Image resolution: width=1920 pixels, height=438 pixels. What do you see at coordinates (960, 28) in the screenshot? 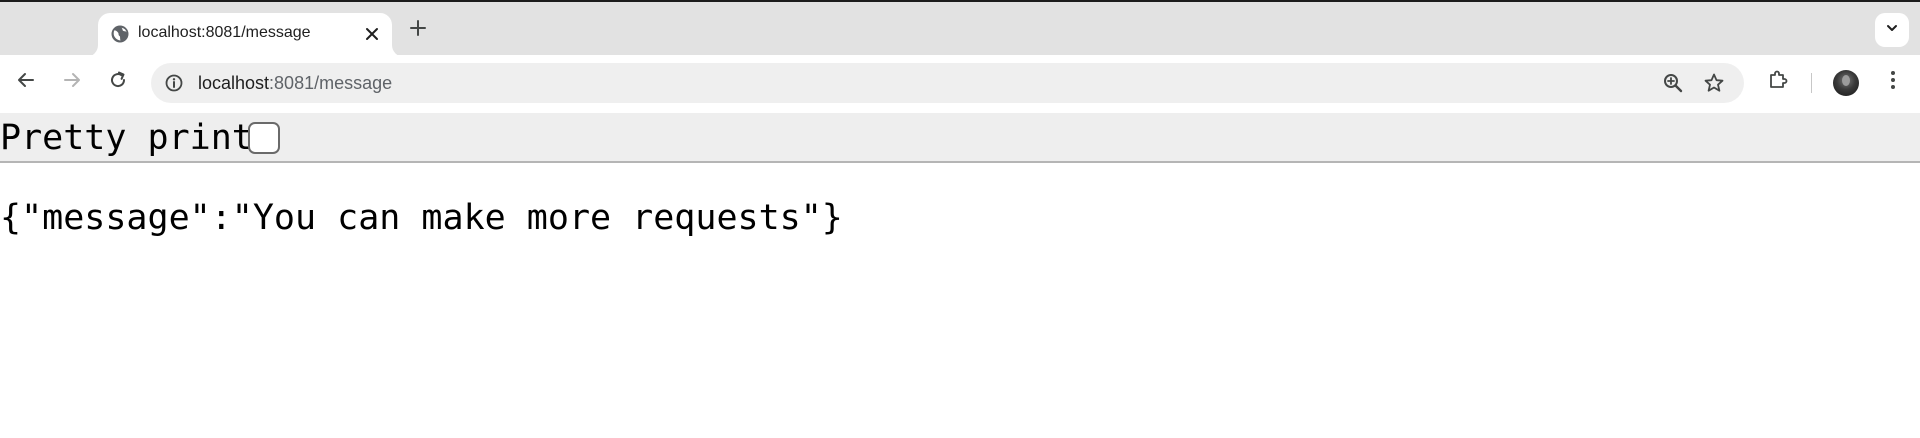
I see `tab-strip: localhost:8081/message` at bounding box center [960, 28].